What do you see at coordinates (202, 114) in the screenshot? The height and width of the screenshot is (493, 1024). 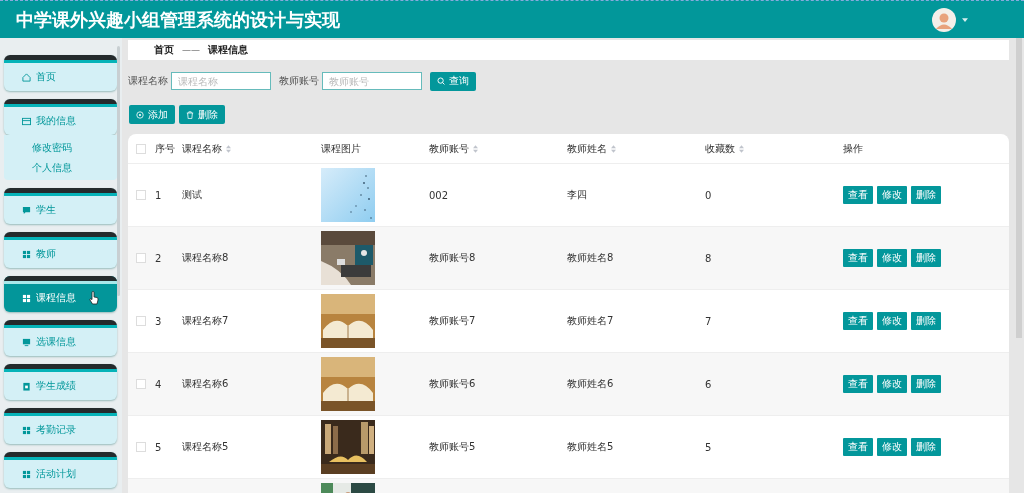 I see `delete-button: 删除` at bounding box center [202, 114].